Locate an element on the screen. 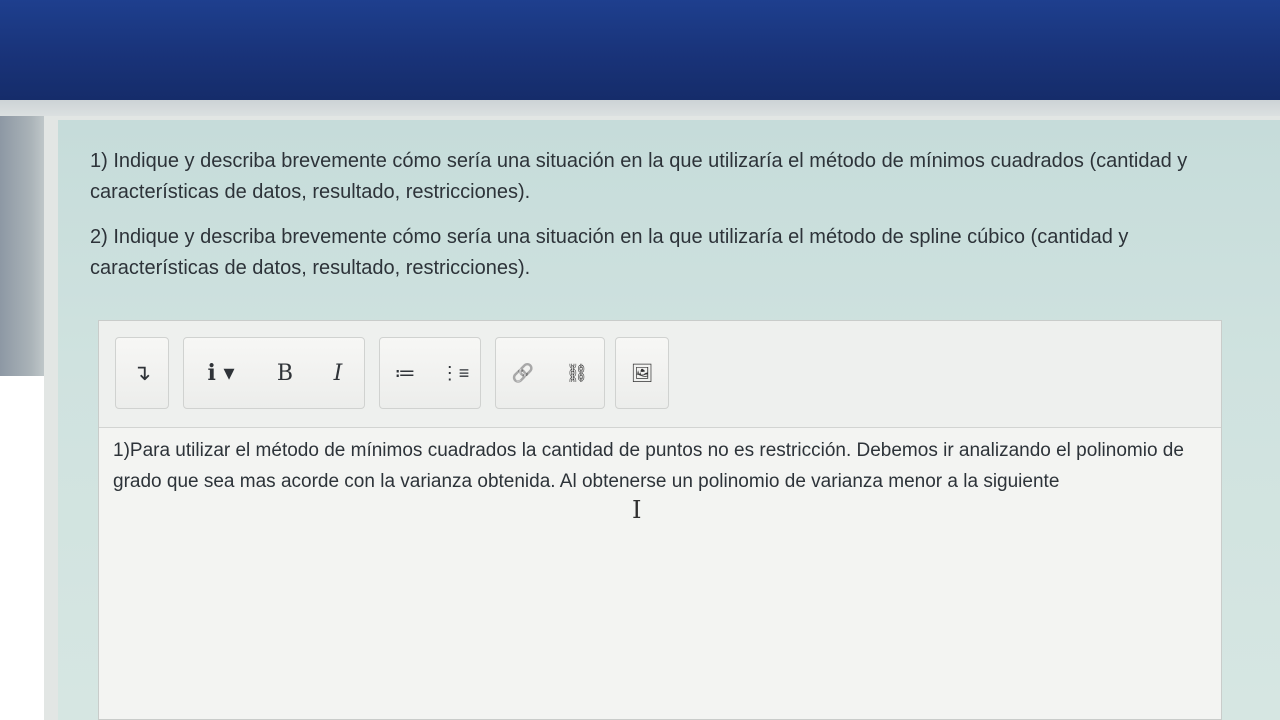  list-button-group: ≔ ⋮≡ is located at coordinates (430, 373).